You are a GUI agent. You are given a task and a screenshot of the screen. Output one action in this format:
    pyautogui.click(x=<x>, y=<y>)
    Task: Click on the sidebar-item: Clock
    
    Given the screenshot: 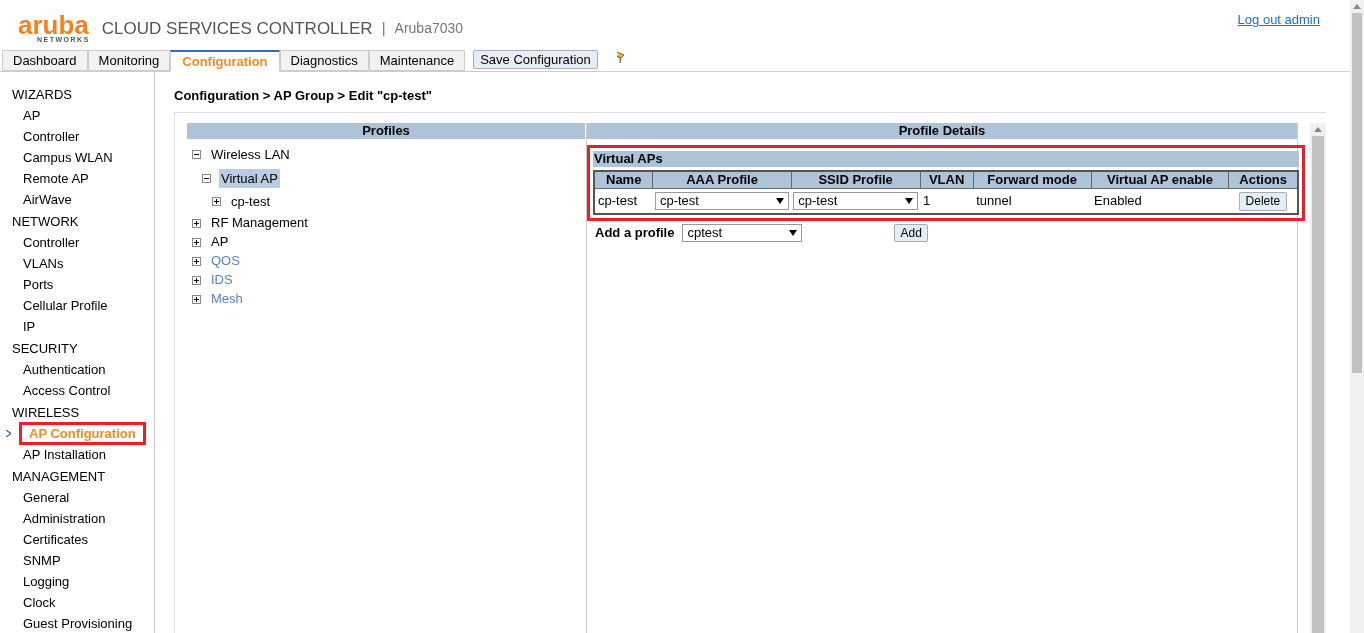 What is the action you would take?
    pyautogui.click(x=39, y=602)
    